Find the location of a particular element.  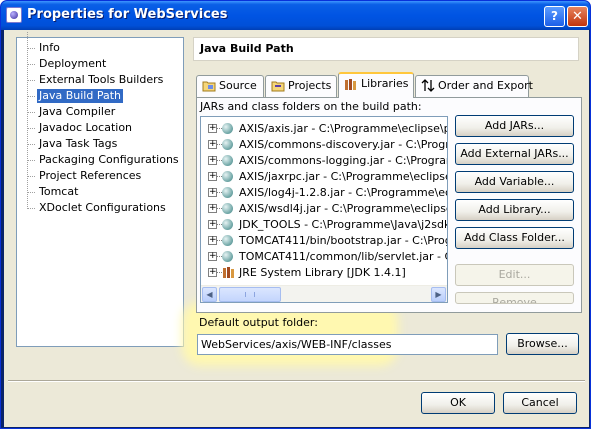

library-icon is located at coordinates (228, 272).